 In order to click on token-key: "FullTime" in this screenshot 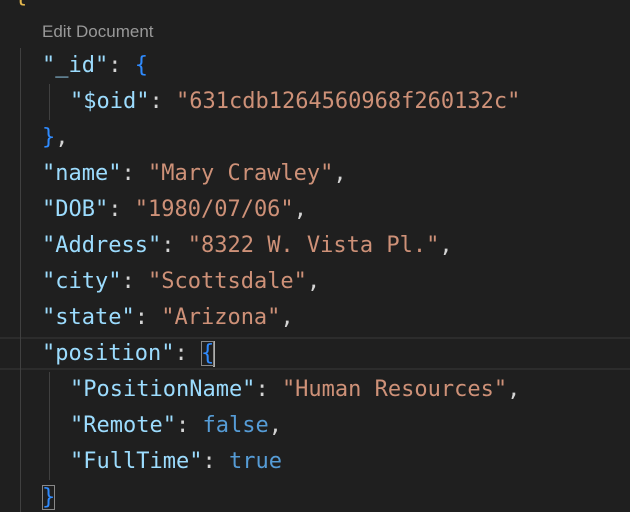, I will do `click(136, 461)`.